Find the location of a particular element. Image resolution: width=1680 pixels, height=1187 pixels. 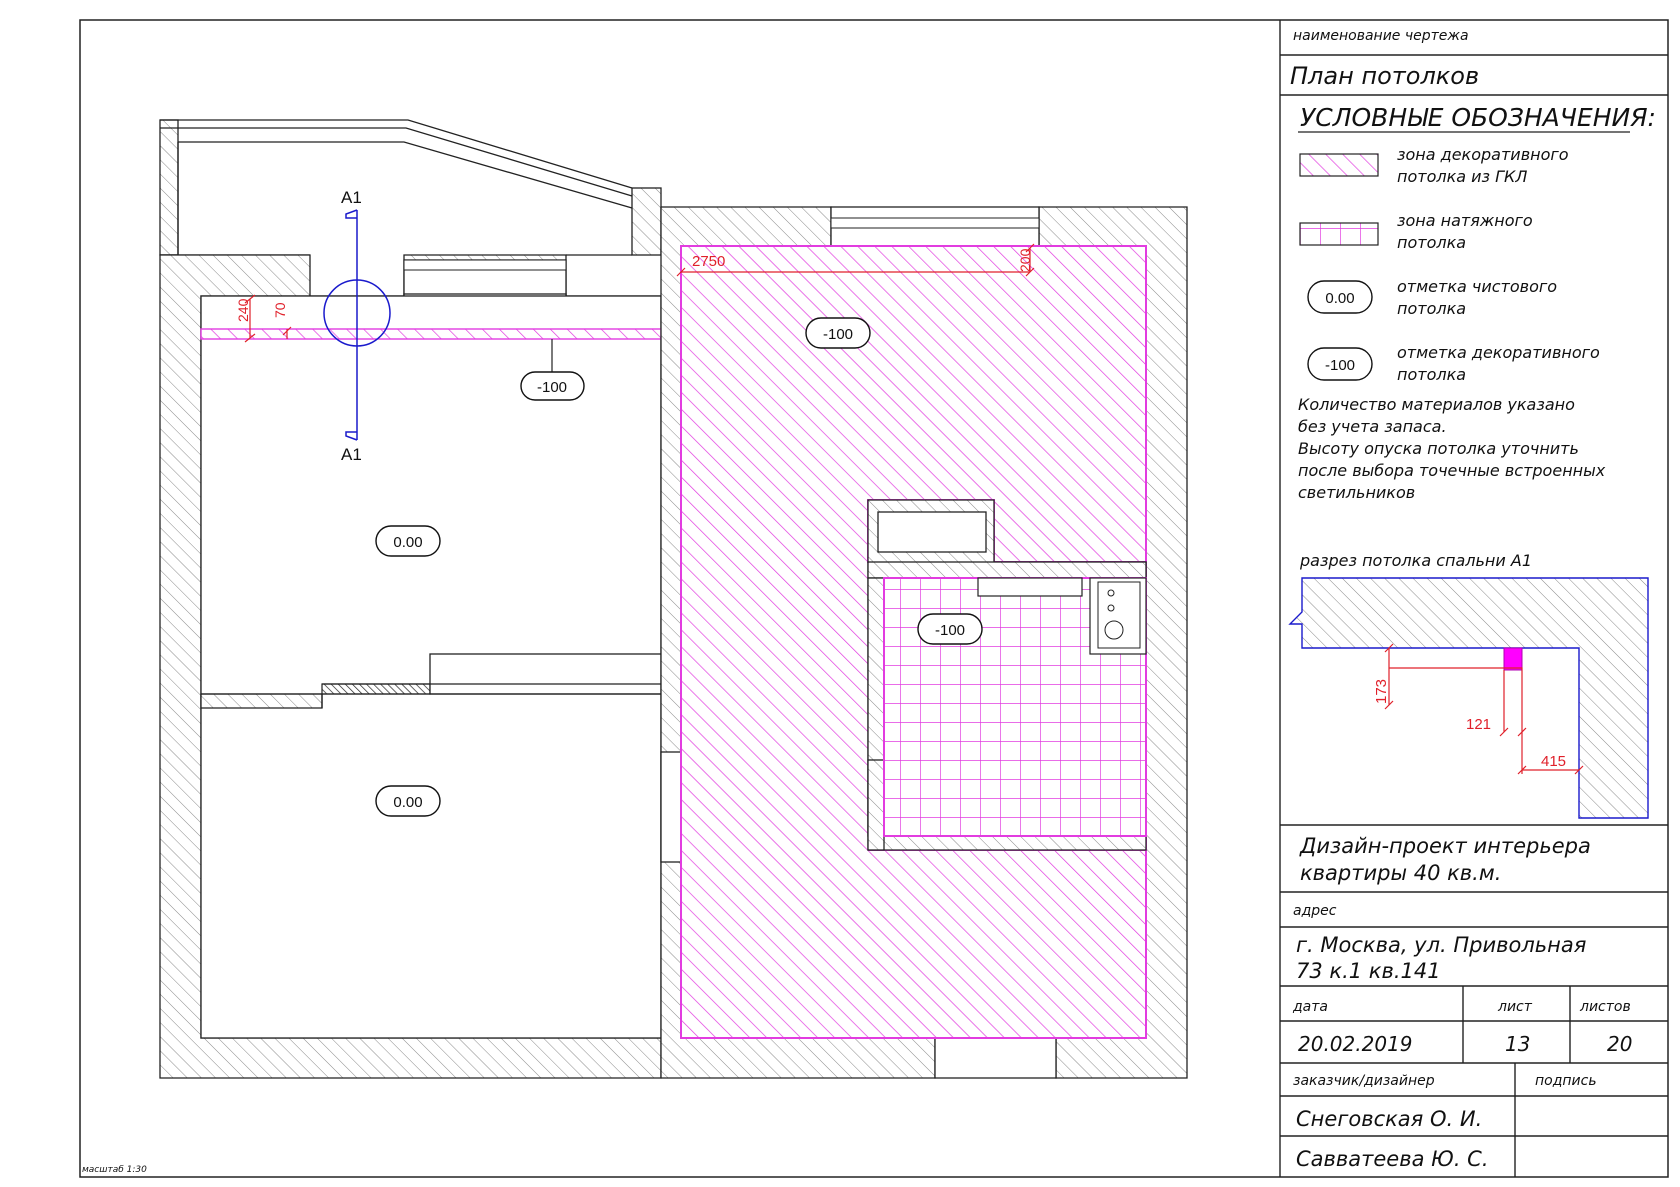

note-line-3: Высоту опуска потолка уточнить is located at coordinates (1438, 448).